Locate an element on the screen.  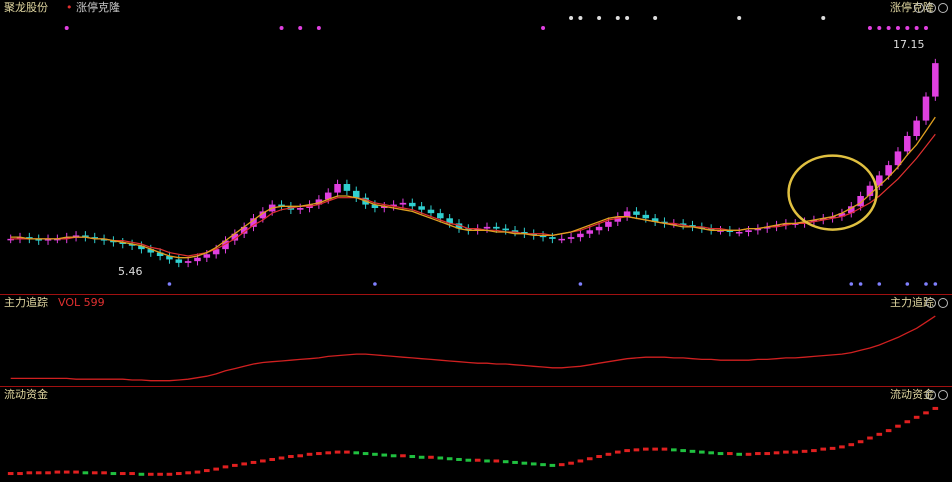
main-force-value: VOL 599 is located at coordinates (81, 302).